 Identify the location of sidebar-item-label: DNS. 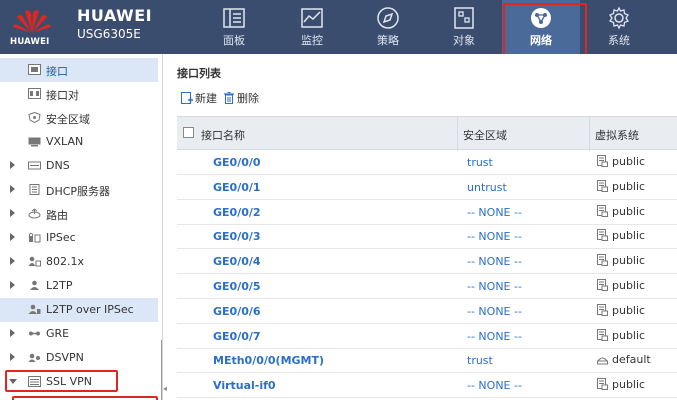
(58, 165).